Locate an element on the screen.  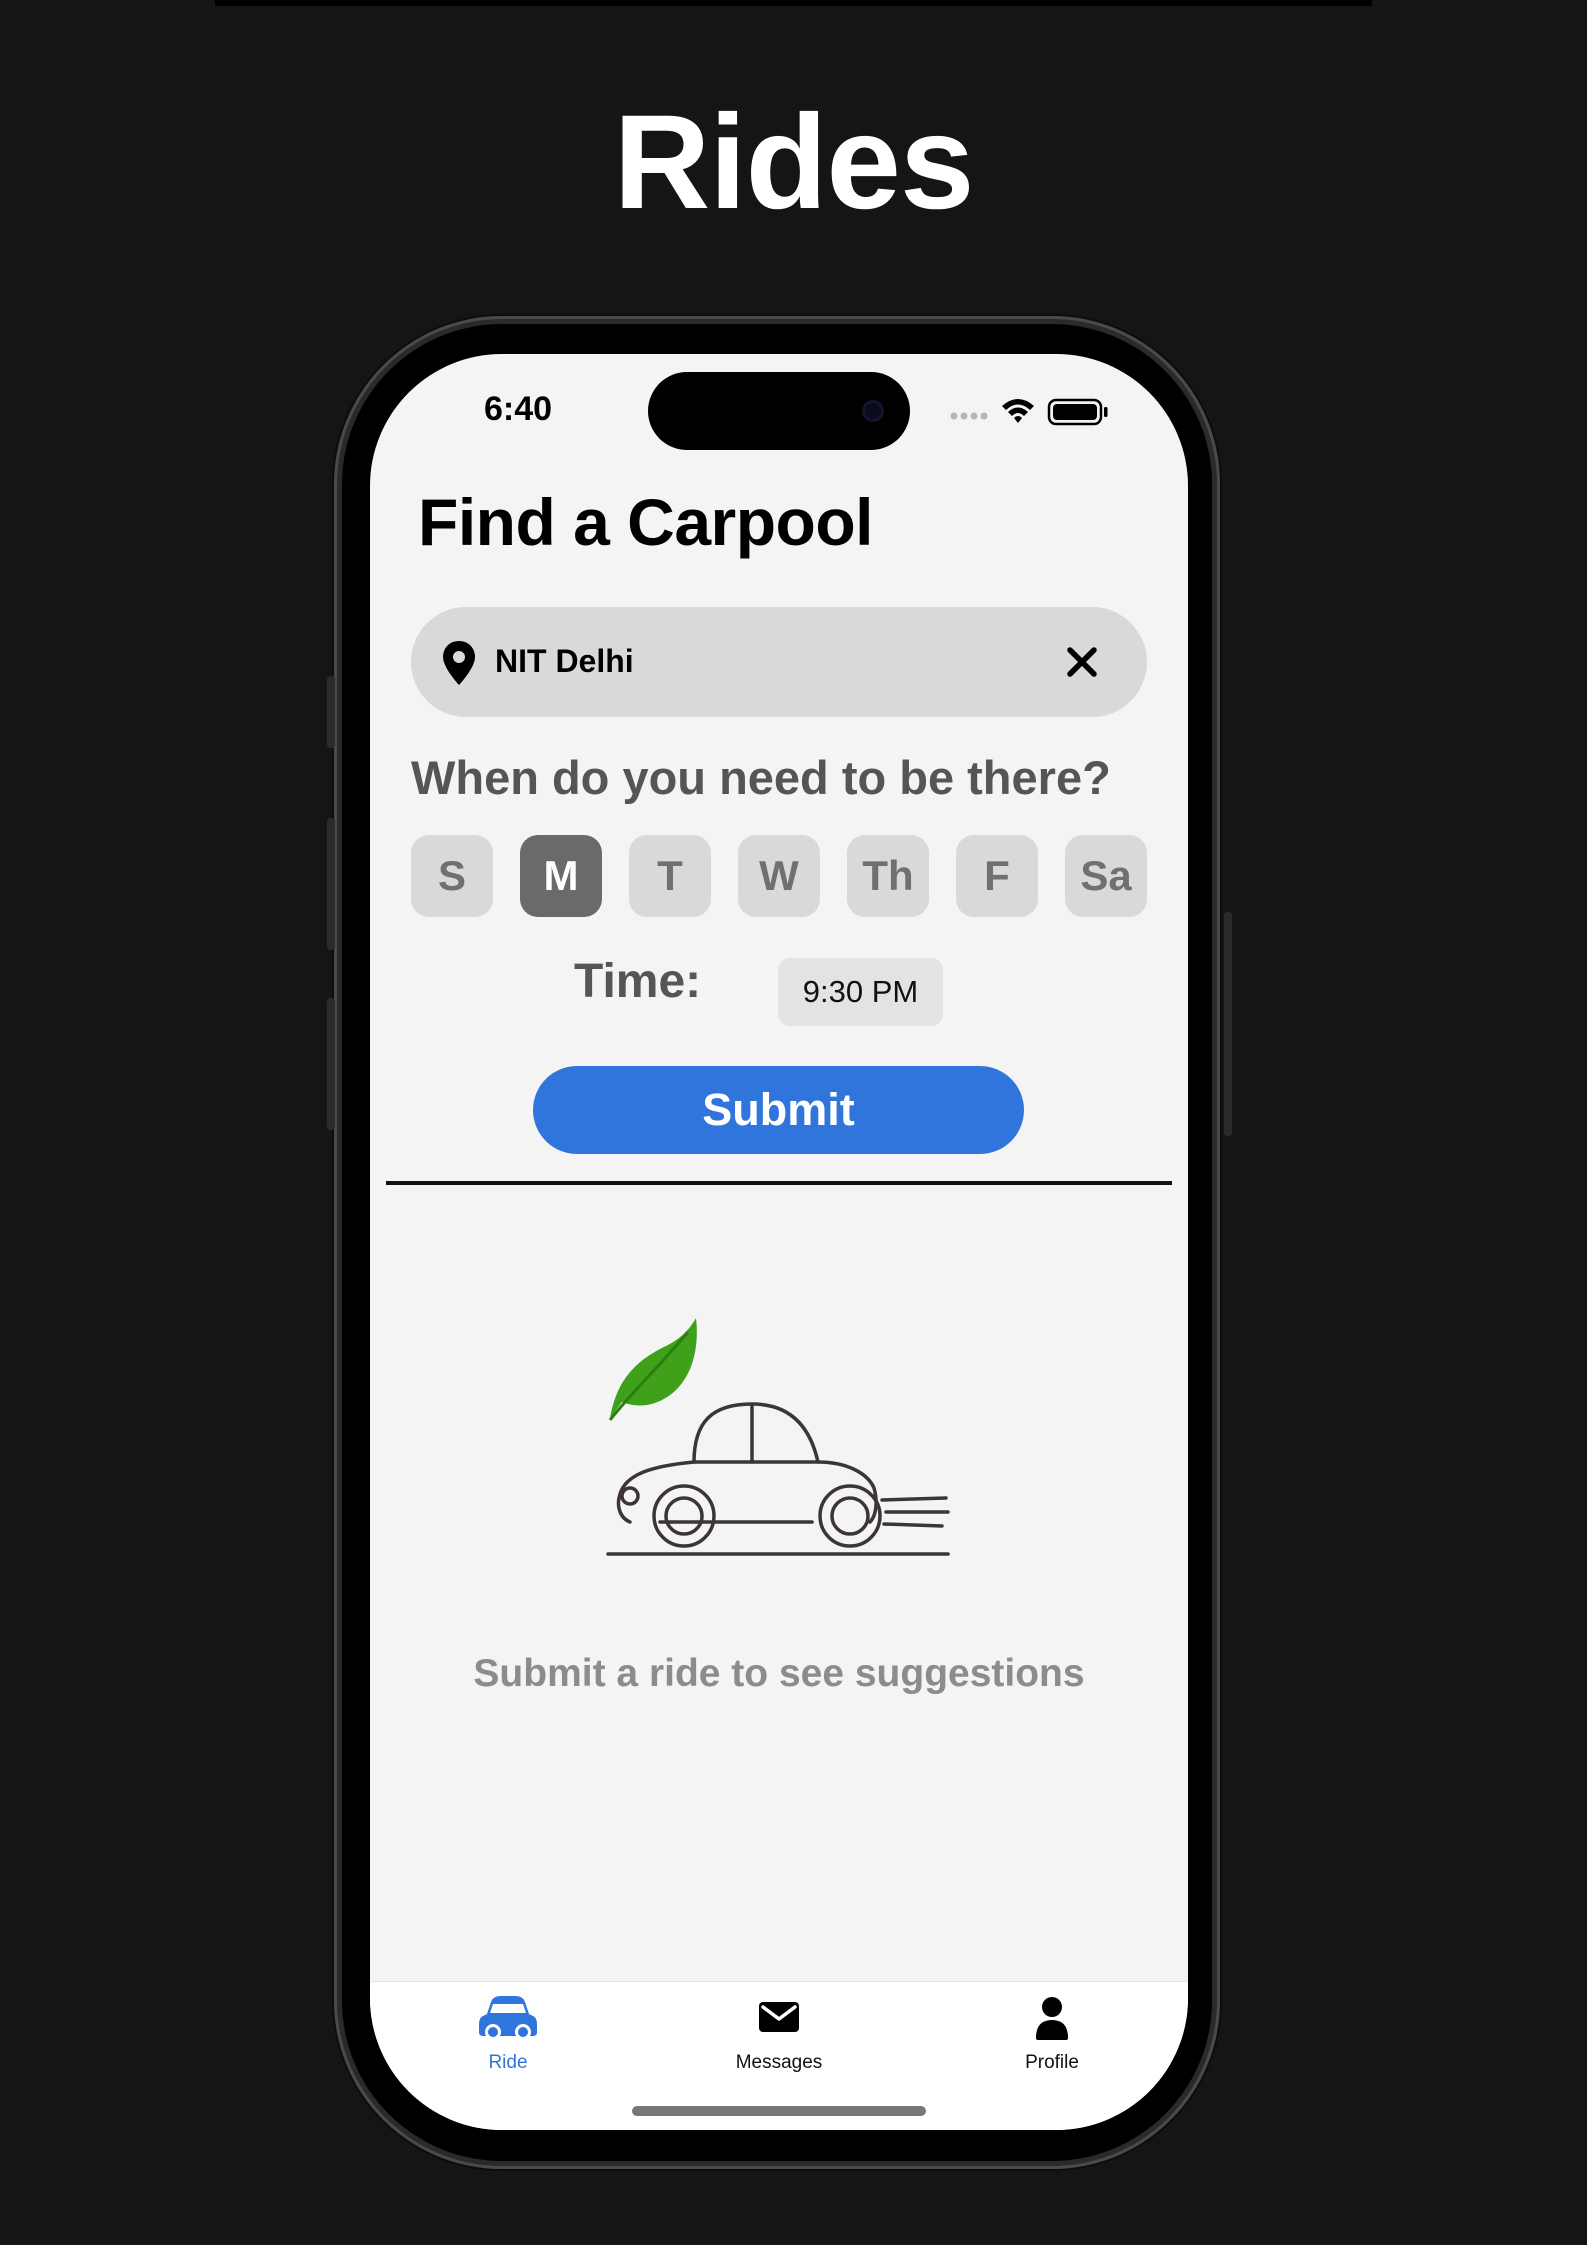
location-search-value: NIT Delhi is located at coordinates (564, 661).